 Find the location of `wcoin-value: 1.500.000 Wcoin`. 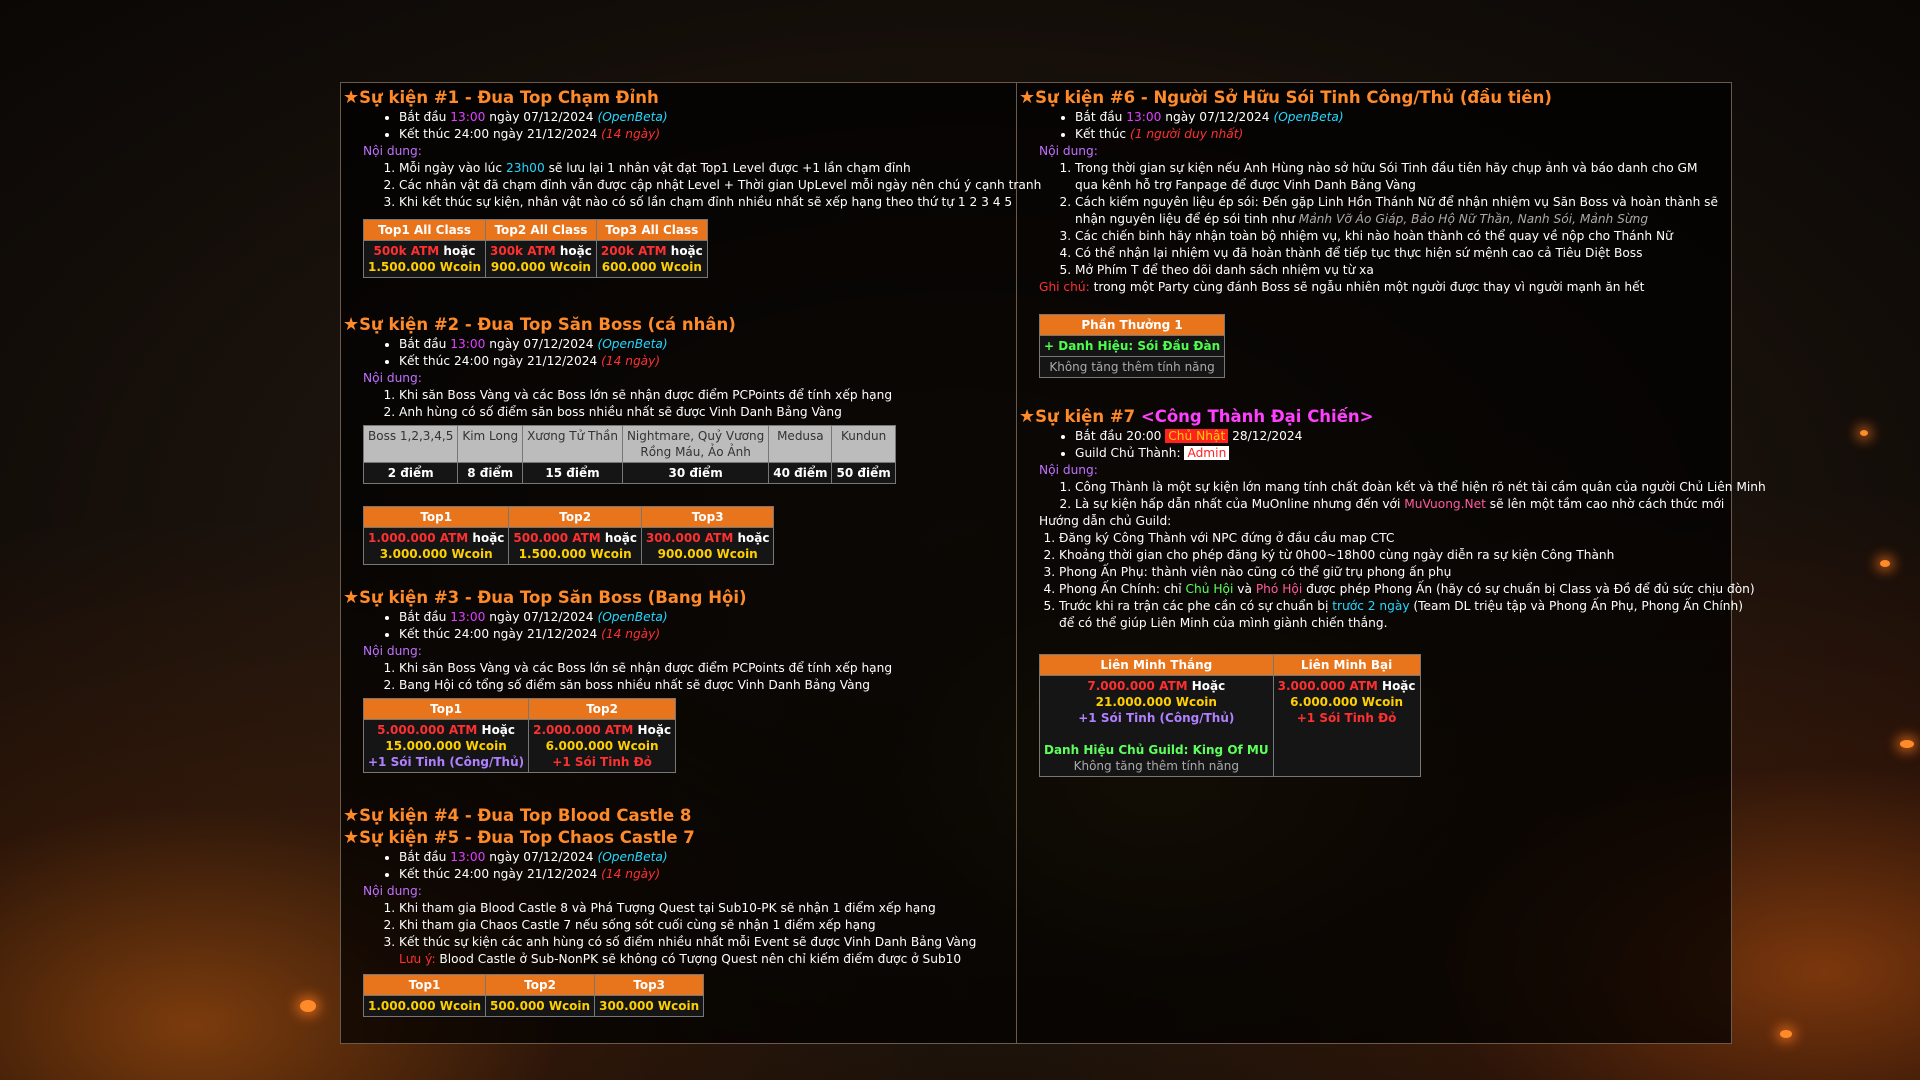

wcoin-value: 1.500.000 Wcoin is located at coordinates (575, 554).